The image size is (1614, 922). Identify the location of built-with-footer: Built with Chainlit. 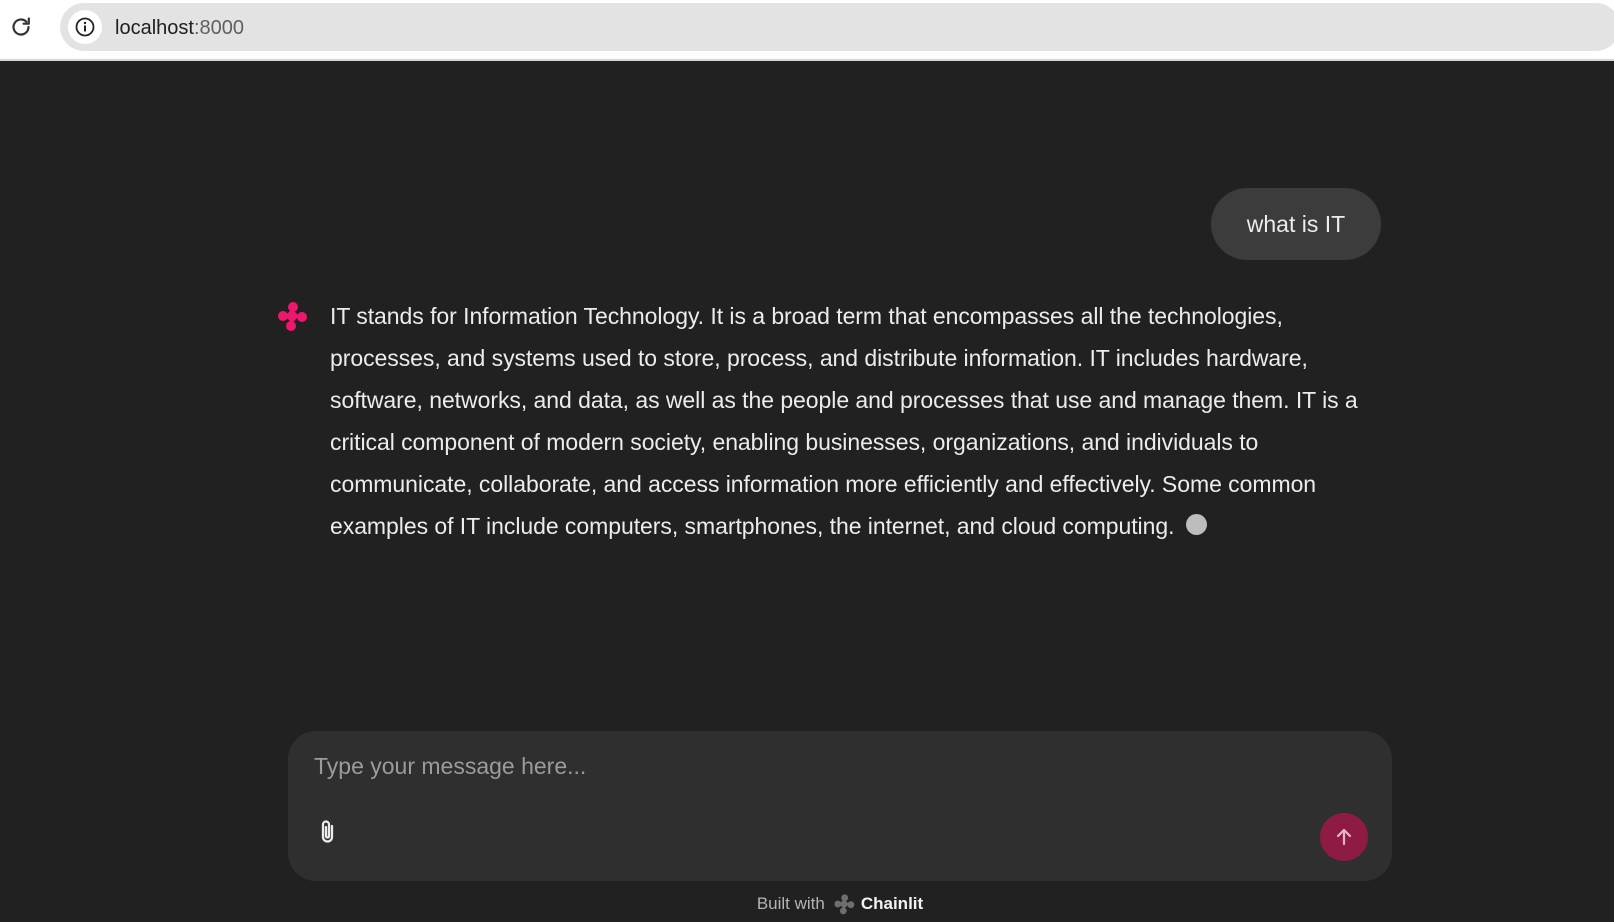
(807, 904).